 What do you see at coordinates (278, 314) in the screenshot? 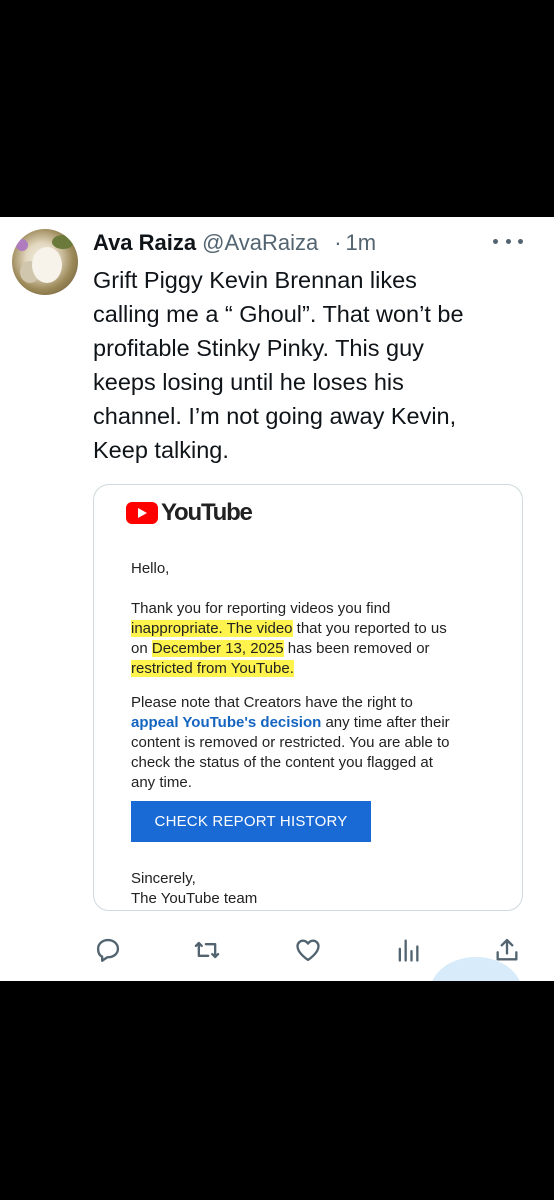
I see `tweet-text-line: calling me a “ Ghoul”. That won’t be` at bounding box center [278, 314].